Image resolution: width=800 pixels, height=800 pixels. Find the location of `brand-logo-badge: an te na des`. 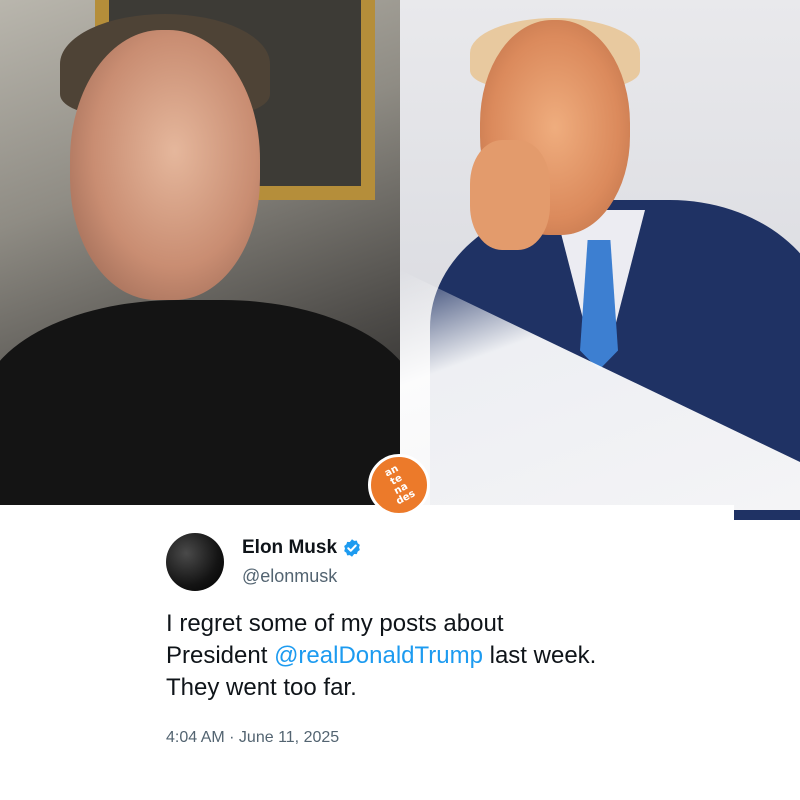

brand-logo-badge: an te na des is located at coordinates (399, 485).